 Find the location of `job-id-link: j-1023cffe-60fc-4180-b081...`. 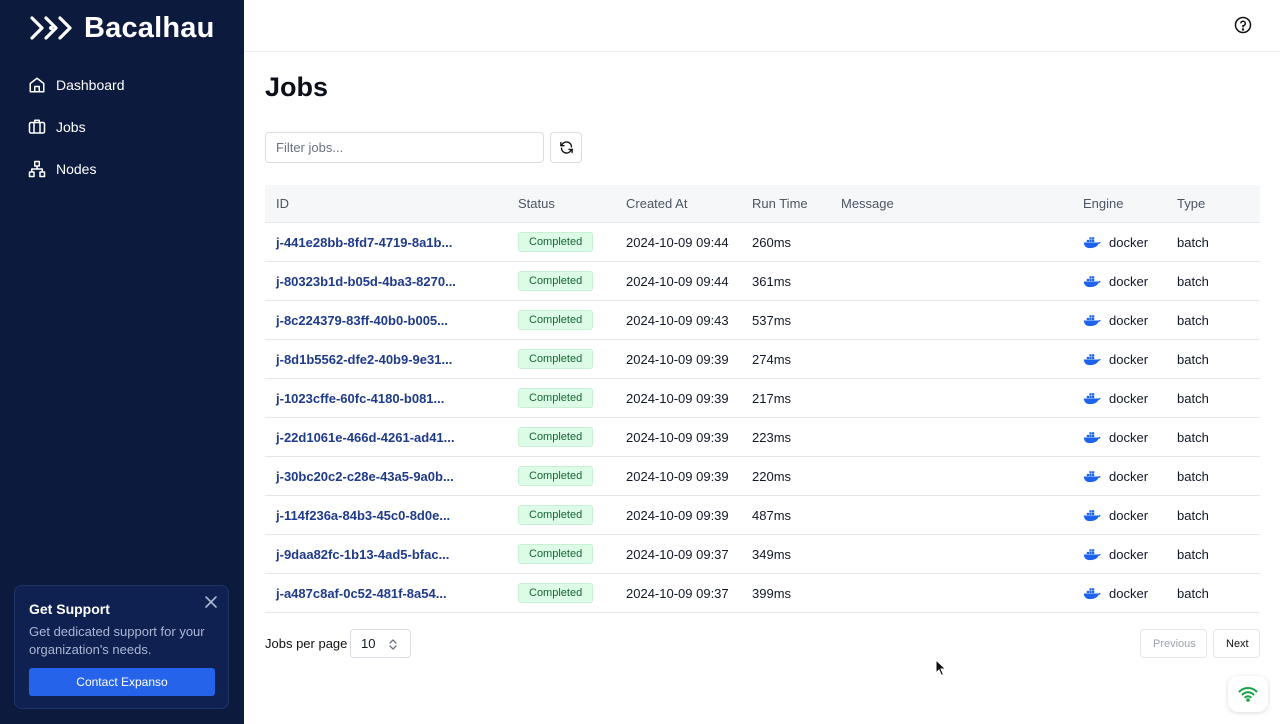

job-id-link: j-1023cffe-60fc-4180-b081... is located at coordinates (360, 398).